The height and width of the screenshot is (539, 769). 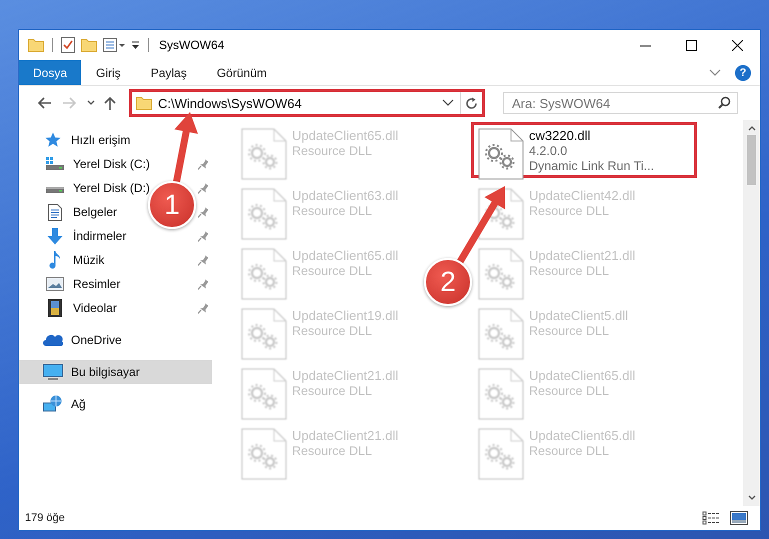 I want to click on right-arrow-icon, so click(x=70, y=103).